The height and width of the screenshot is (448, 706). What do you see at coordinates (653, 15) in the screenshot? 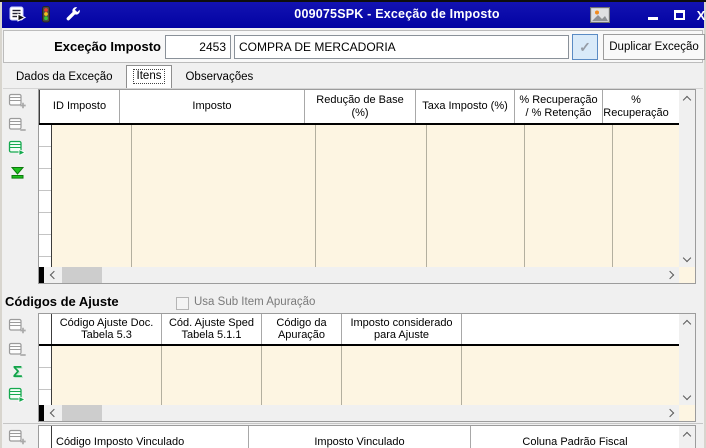
I see `minimize-button` at bounding box center [653, 15].